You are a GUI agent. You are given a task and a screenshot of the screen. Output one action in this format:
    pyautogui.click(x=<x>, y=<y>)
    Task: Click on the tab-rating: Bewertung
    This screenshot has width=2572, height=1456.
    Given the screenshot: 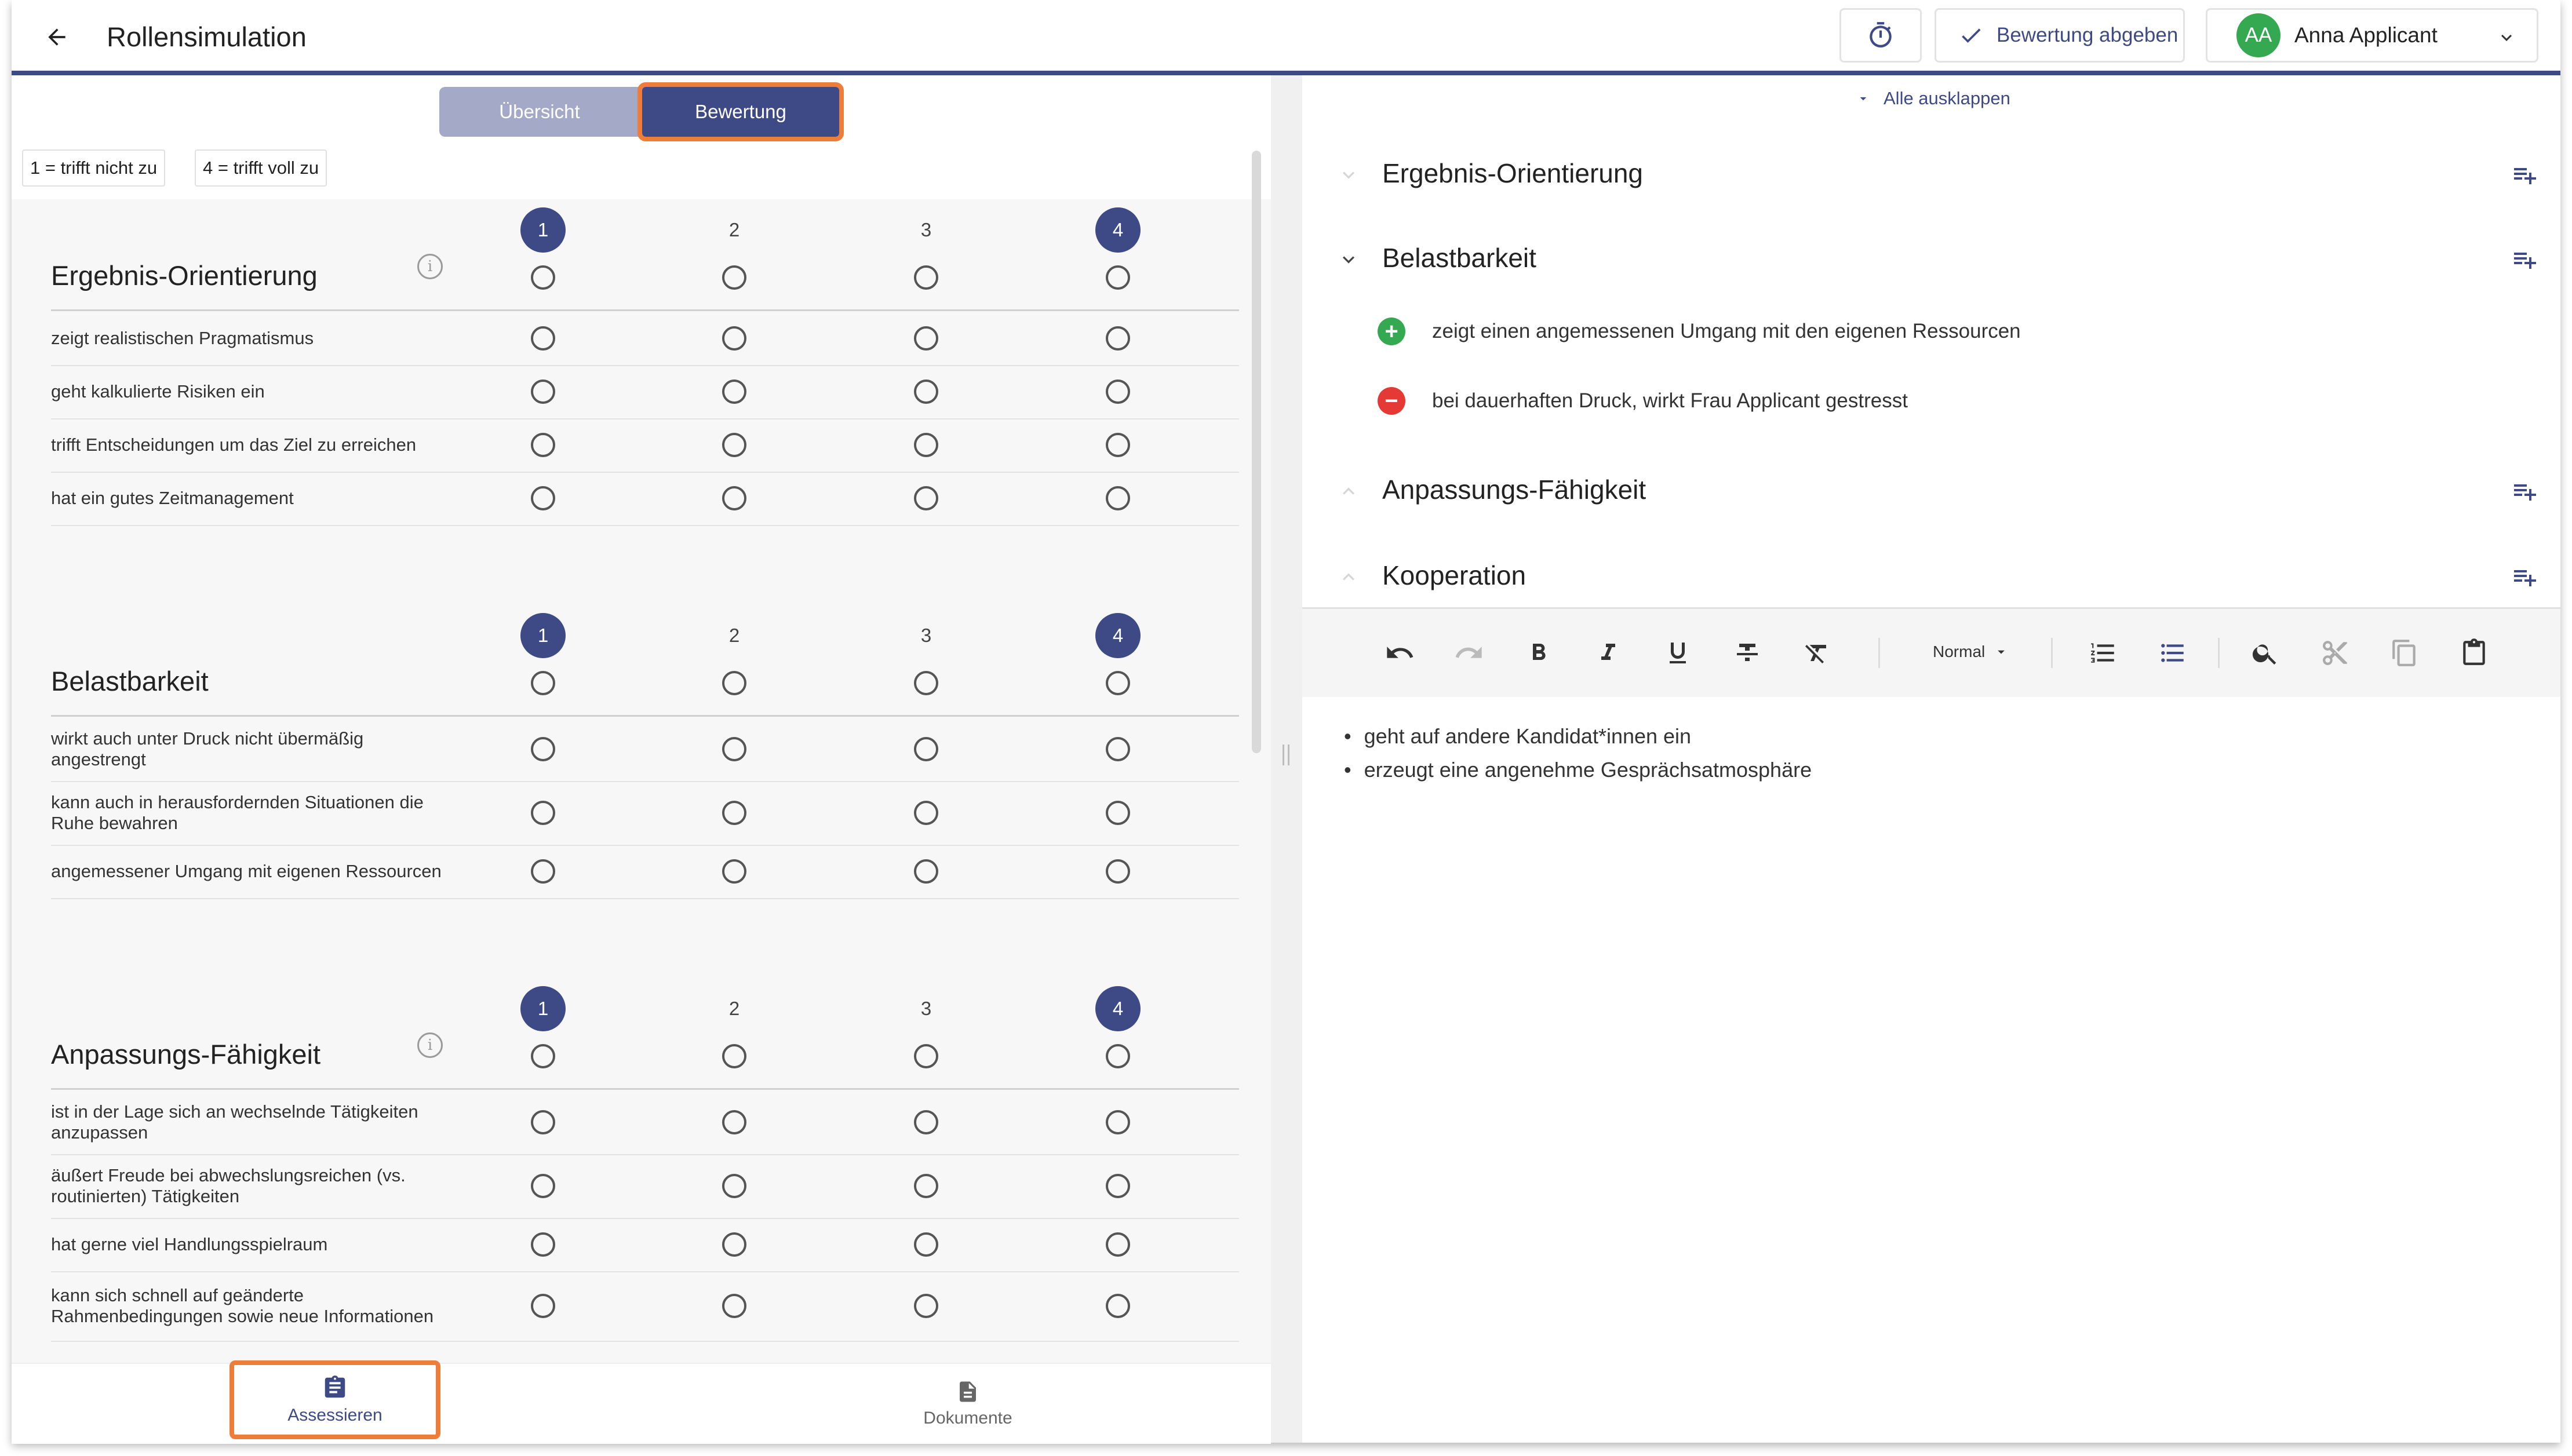 What is the action you would take?
    pyautogui.click(x=741, y=112)
    